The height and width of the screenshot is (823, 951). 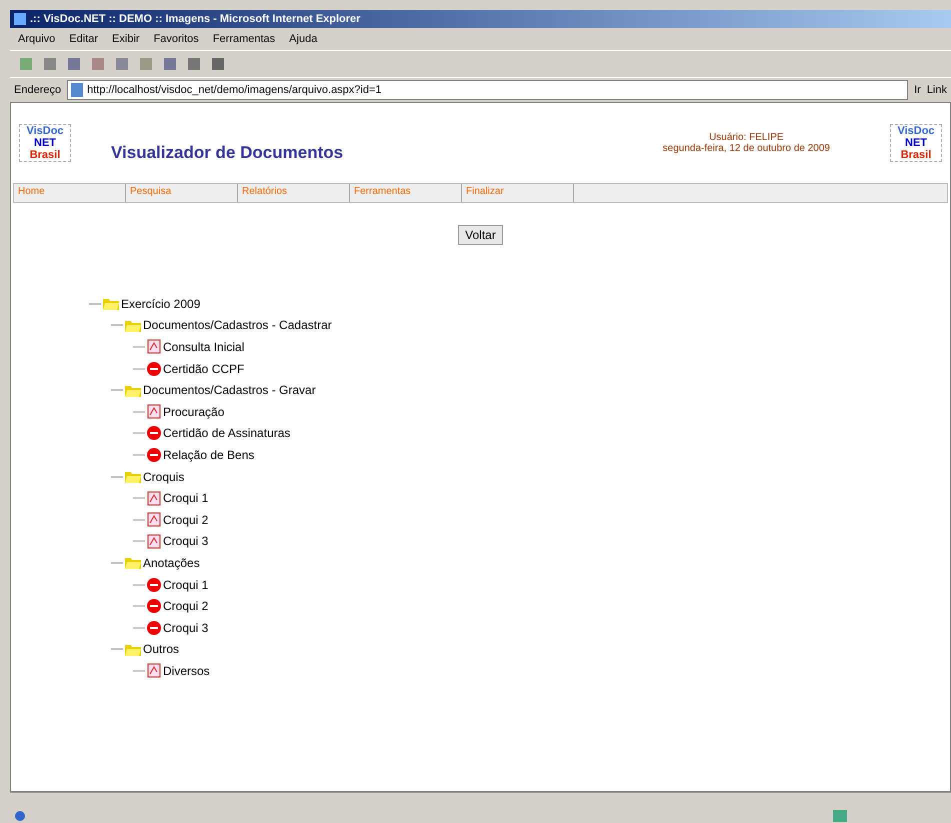 I want to click on menu-item: Ferramentas, so click(x=244, y=39).